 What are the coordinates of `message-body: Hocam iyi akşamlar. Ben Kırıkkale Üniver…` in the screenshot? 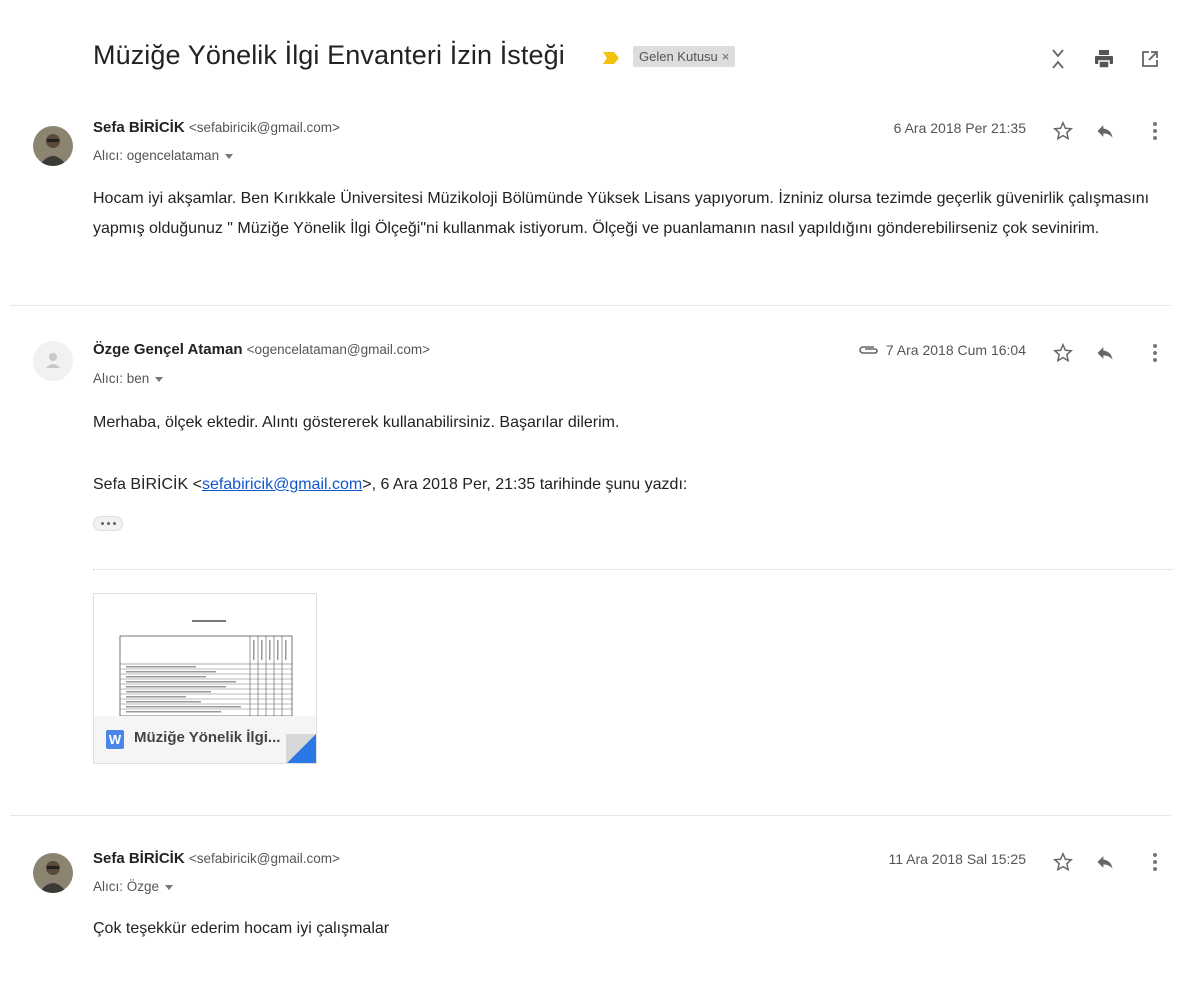 It's located at (621, 213).